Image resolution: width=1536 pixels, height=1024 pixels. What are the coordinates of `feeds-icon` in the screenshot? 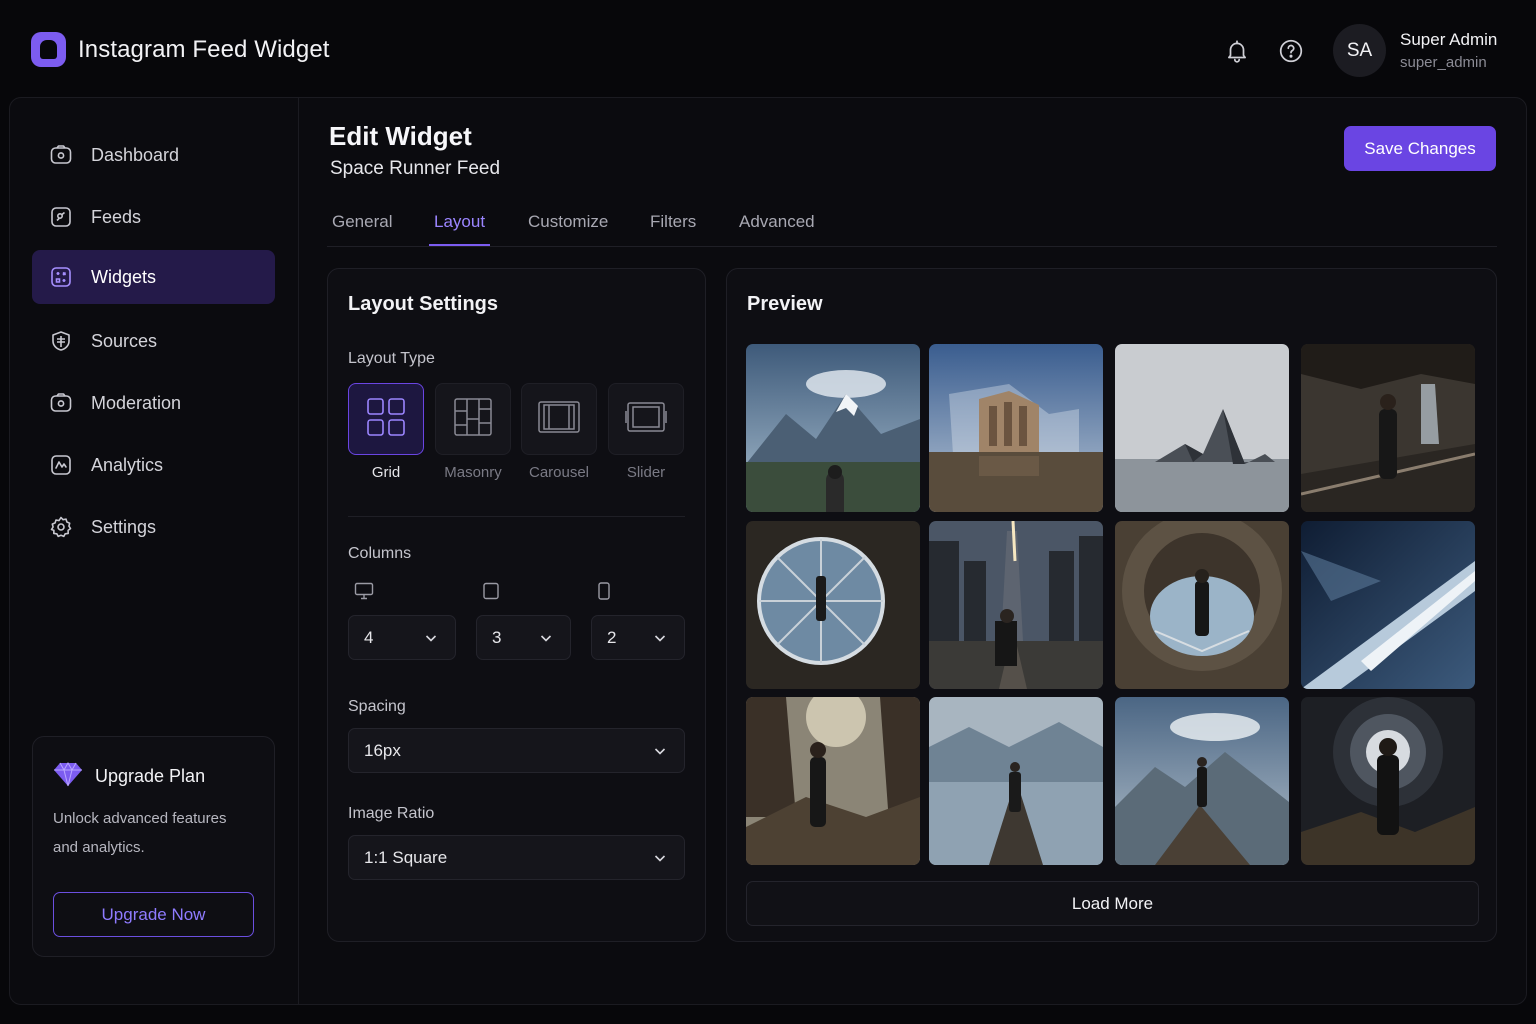 It's located at (61, 217).